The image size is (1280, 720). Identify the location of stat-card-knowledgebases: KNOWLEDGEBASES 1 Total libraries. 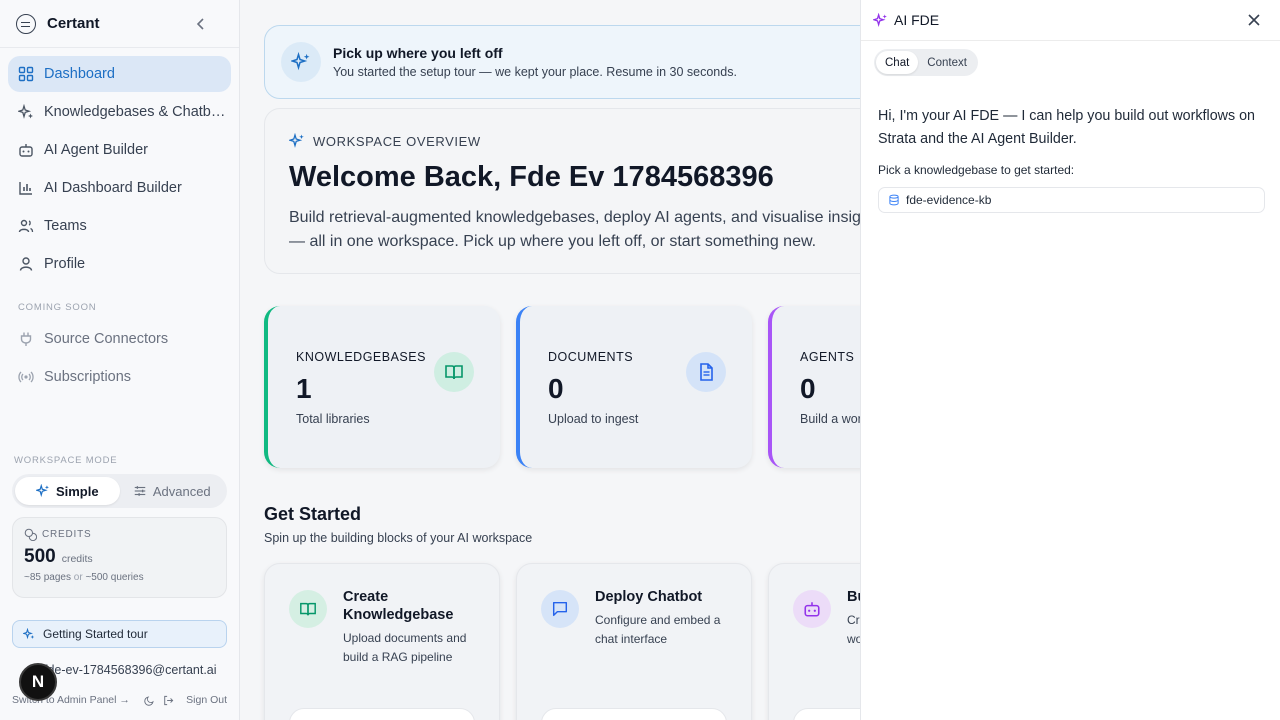
(382, 387).